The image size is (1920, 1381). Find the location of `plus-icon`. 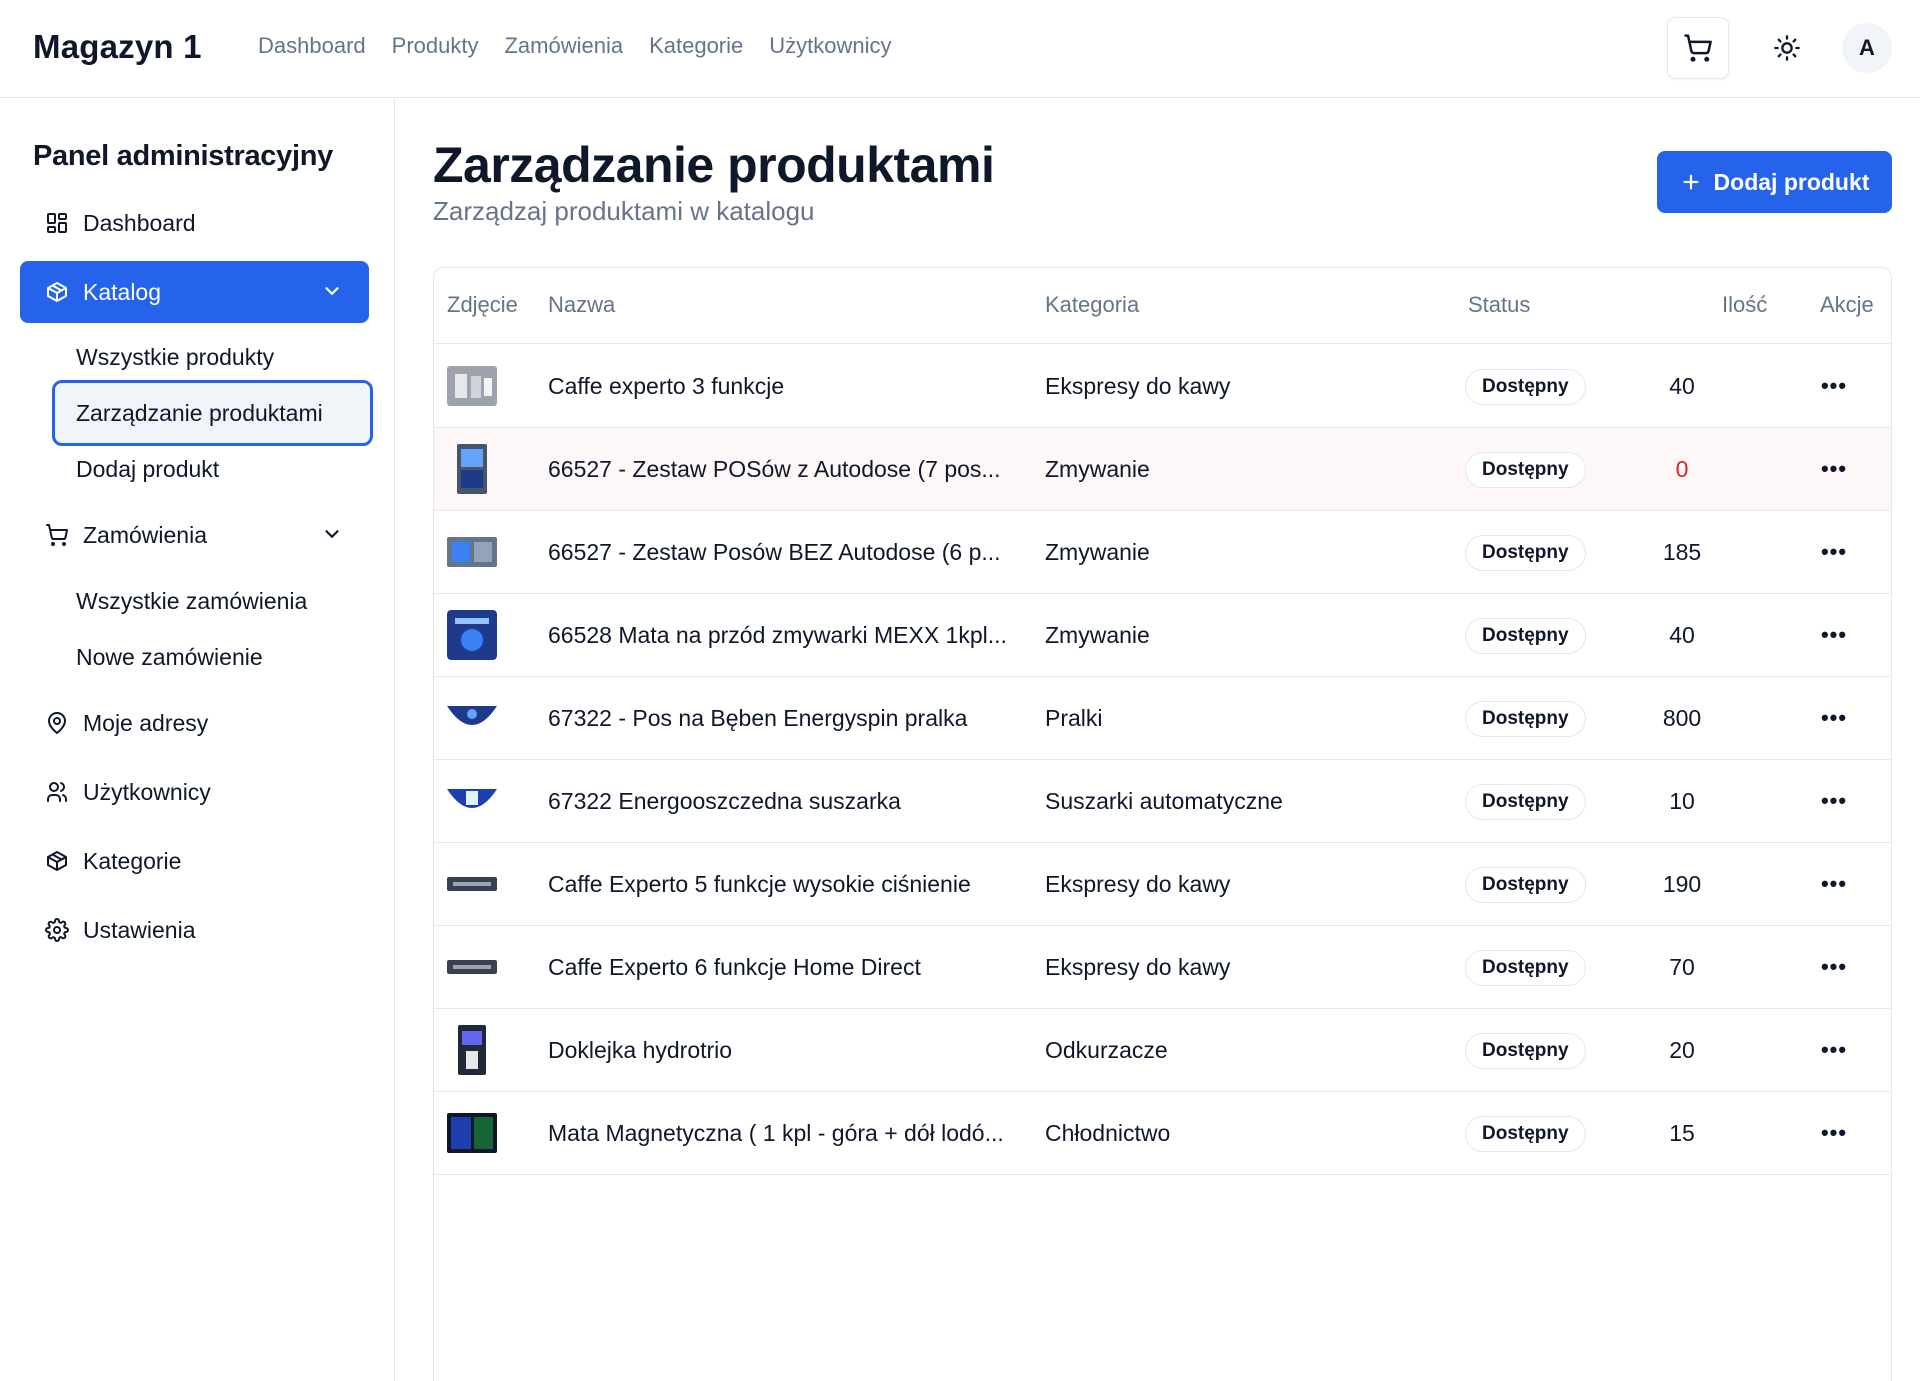

plus-icon is located at coordinates (1691, 182).